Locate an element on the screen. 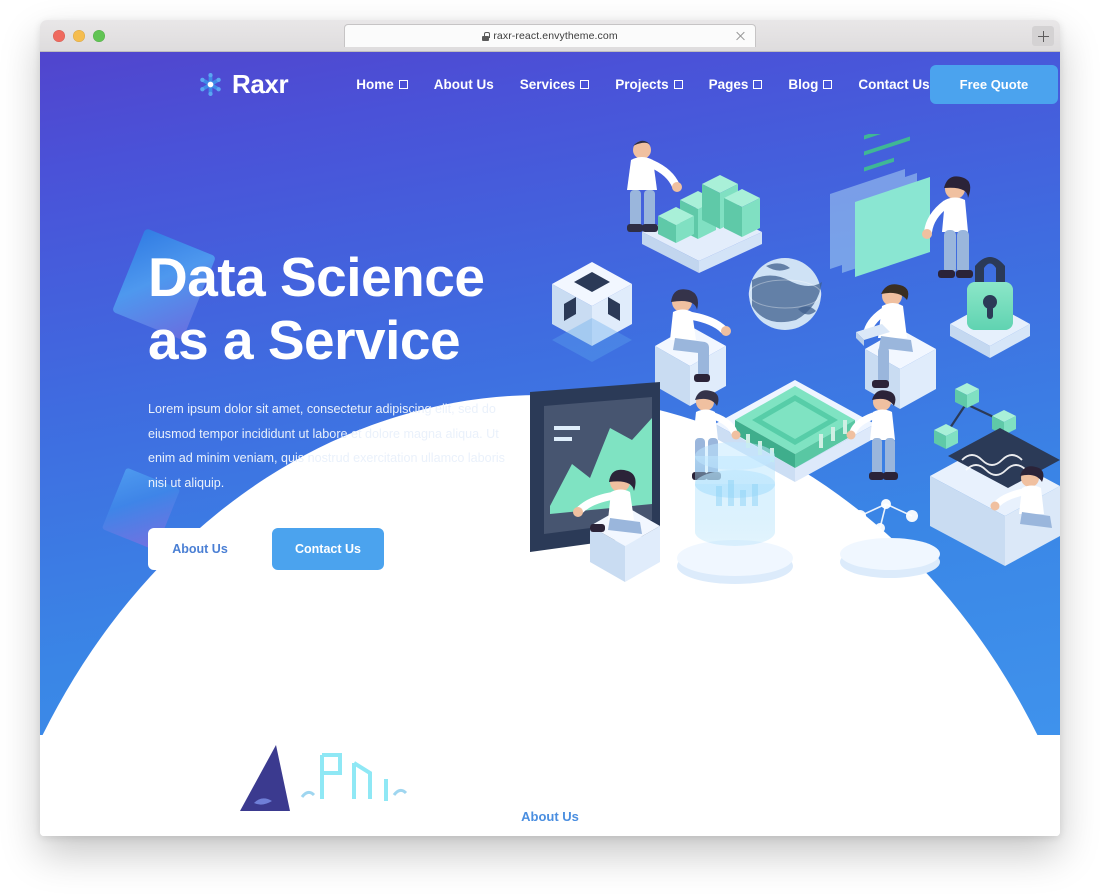 This screenshot has width=1100, height=894. browser-tab: raxr-react.envytheme.com is located at coordinates (550, 35).